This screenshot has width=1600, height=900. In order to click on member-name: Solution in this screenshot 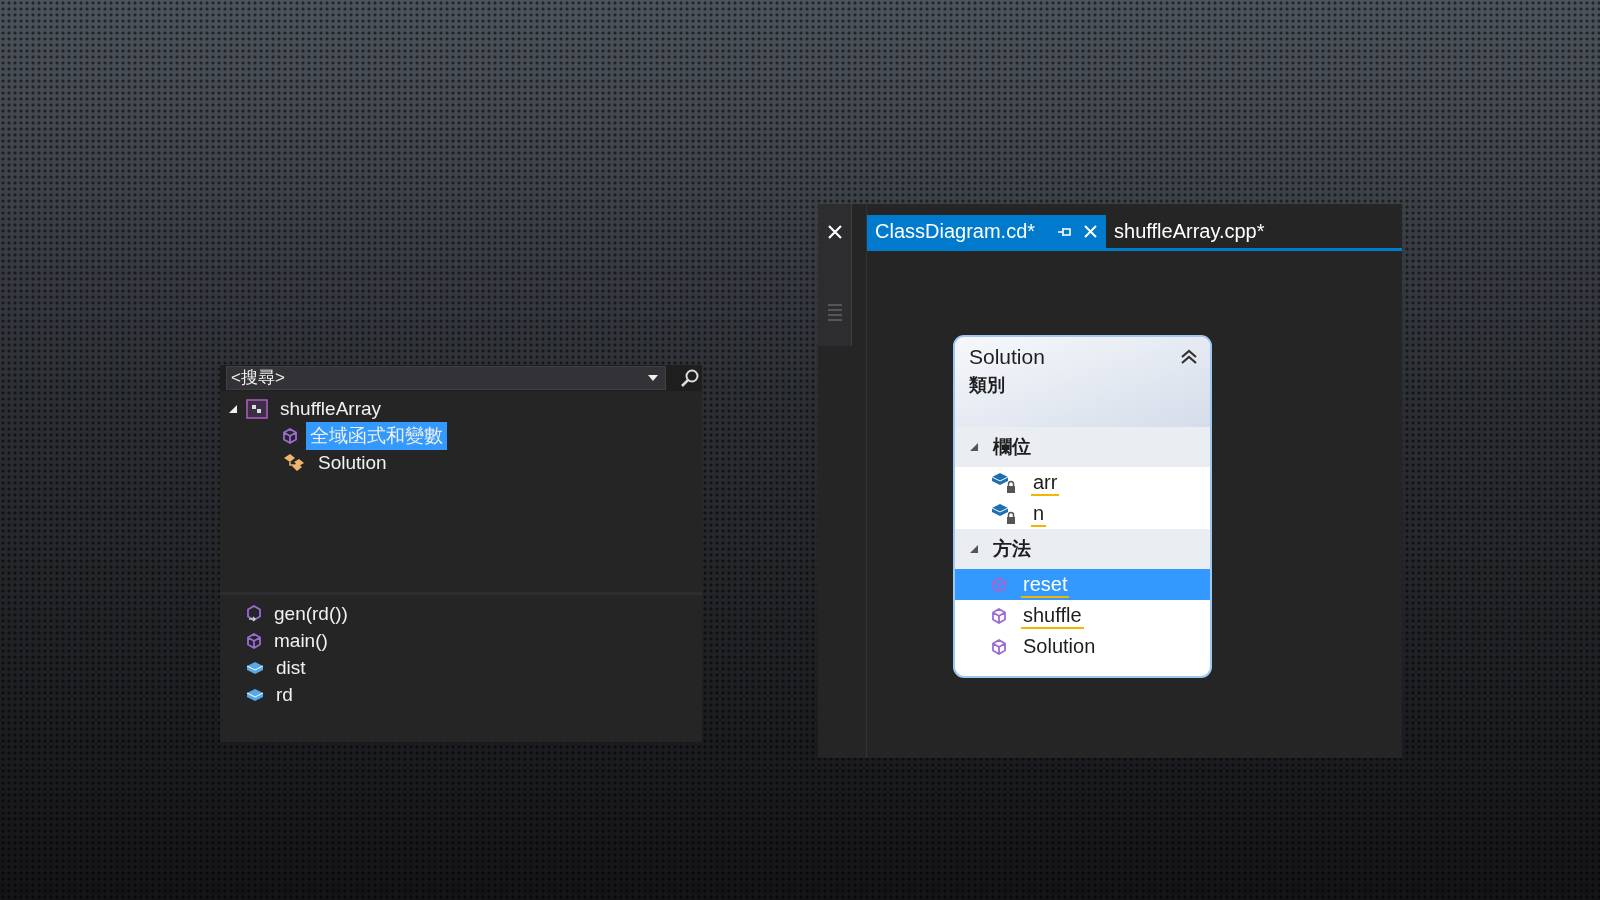, I will do `click(1059, 646)`.